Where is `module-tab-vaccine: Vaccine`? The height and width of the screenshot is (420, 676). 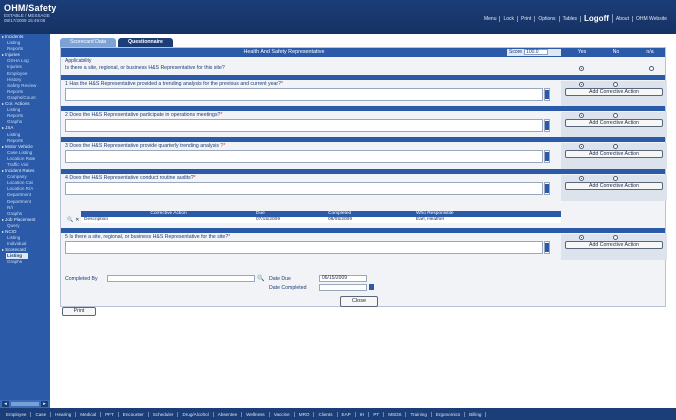 module-tab-vaccine: Vaccine is located at coordinates (282, 414).